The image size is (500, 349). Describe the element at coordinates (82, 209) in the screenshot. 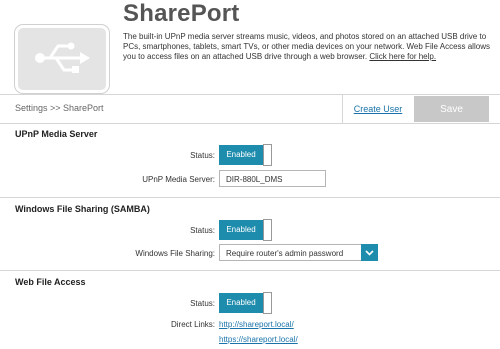

I see `samba-section-title: Windows File Sharing (SAMBA)` at that location.